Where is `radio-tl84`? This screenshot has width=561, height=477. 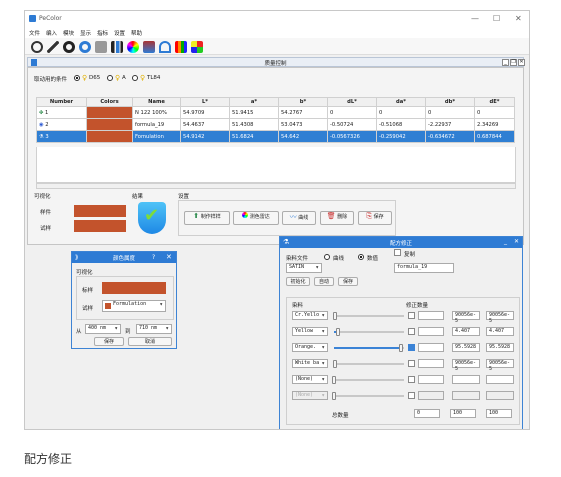
radio-tl84 is located at coordinates (135, 78).